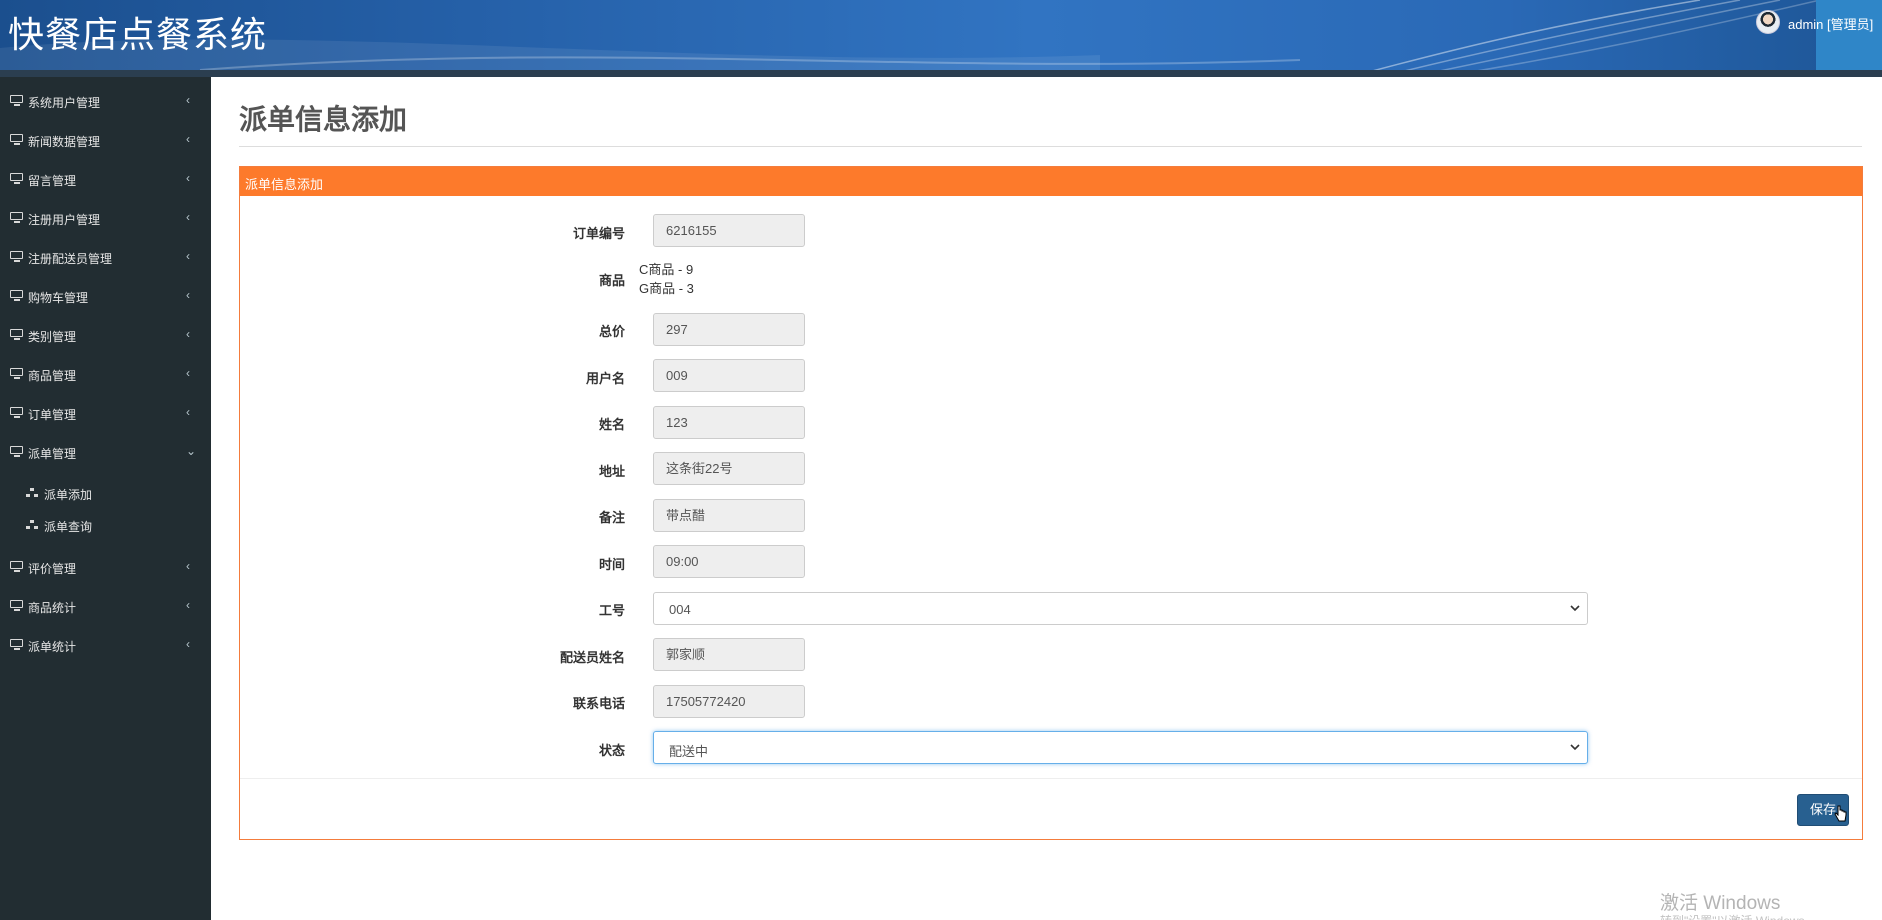  What do you see at coordinates (729, 701) in the screenshot?
I see `phone-field: 17505772420` at bounding box center [729, 701].